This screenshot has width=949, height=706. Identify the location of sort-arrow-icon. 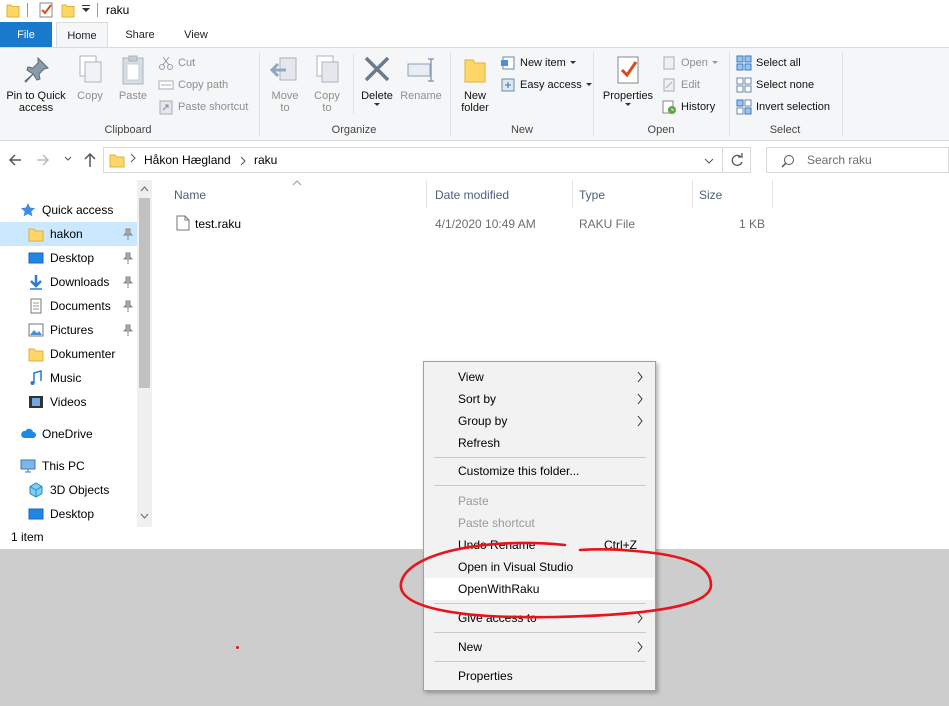
(297, 183).